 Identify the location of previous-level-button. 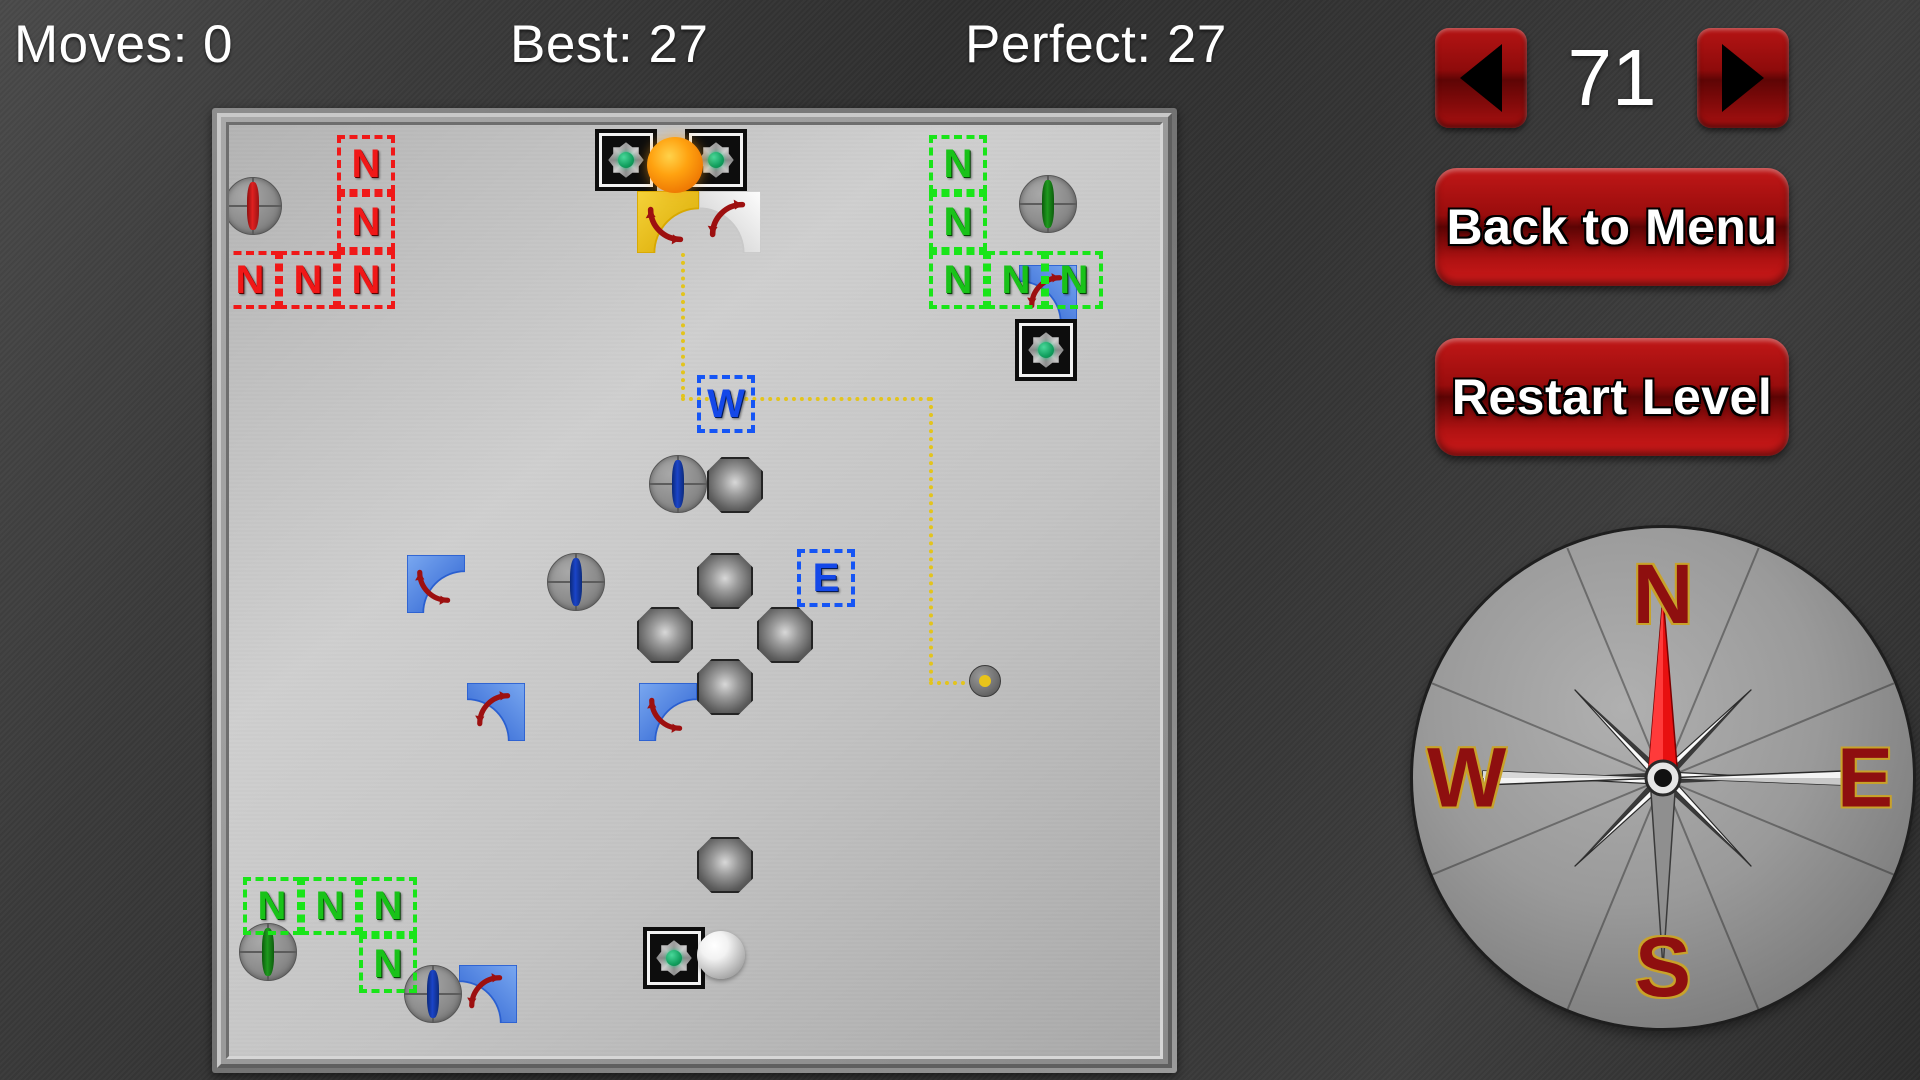
(1481, 78).